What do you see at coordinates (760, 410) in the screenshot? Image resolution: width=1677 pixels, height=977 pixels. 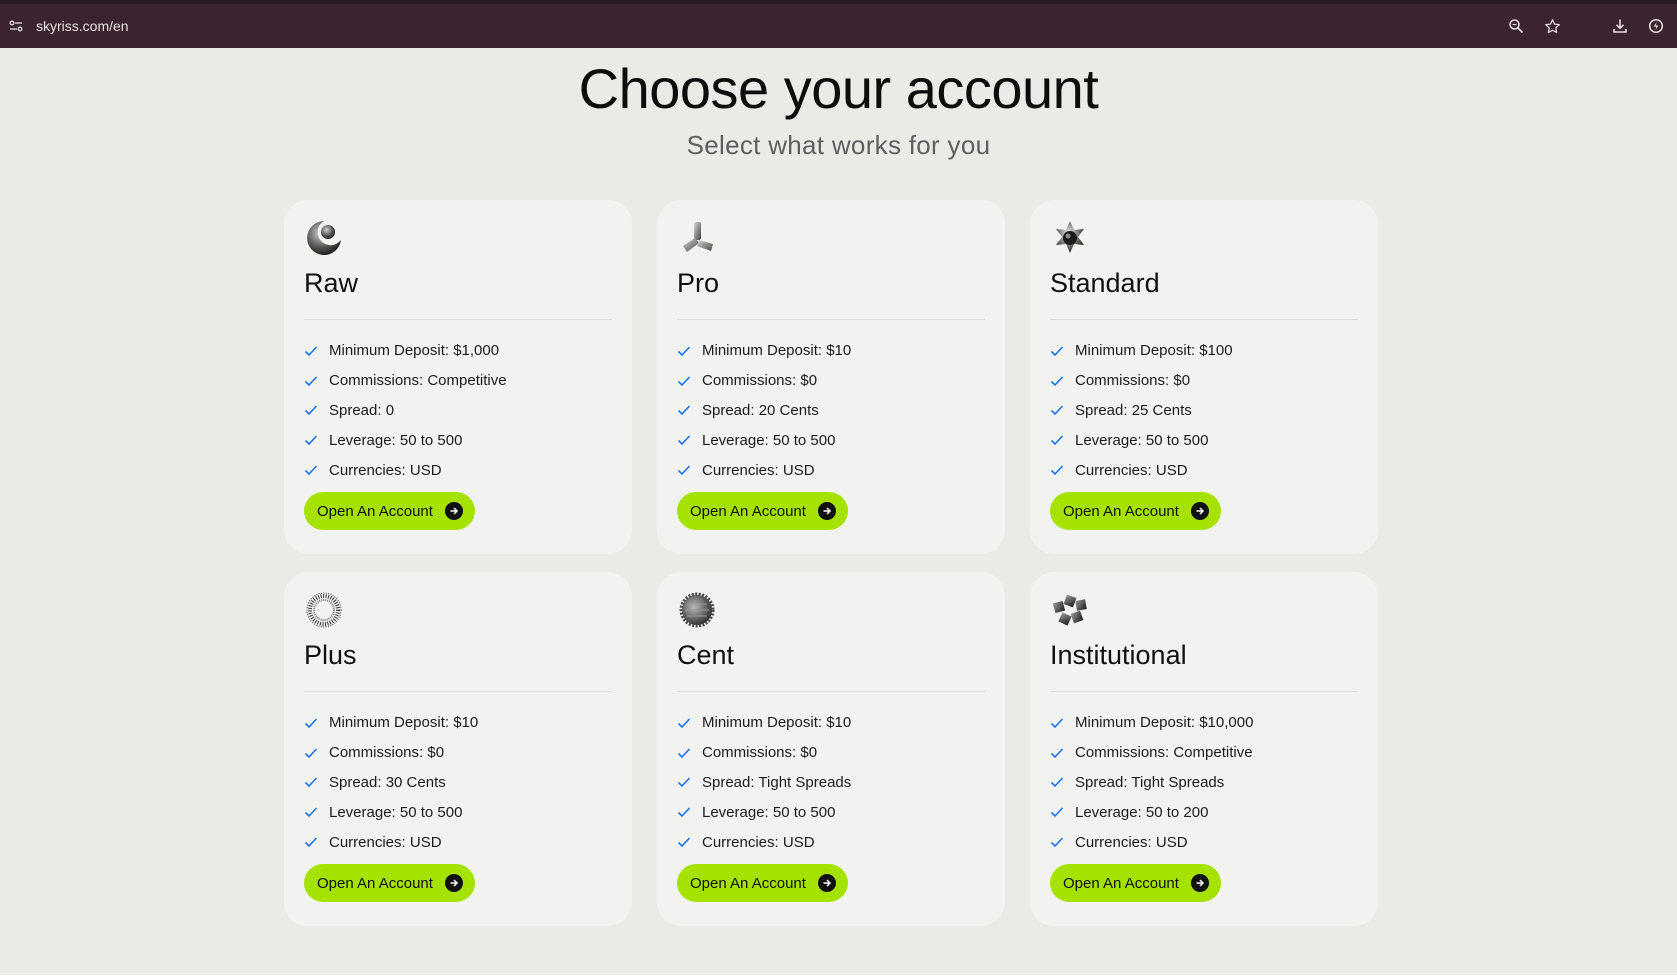 I see `feature-text: Spread: 20 Cents` at bounding box center [760, 410].